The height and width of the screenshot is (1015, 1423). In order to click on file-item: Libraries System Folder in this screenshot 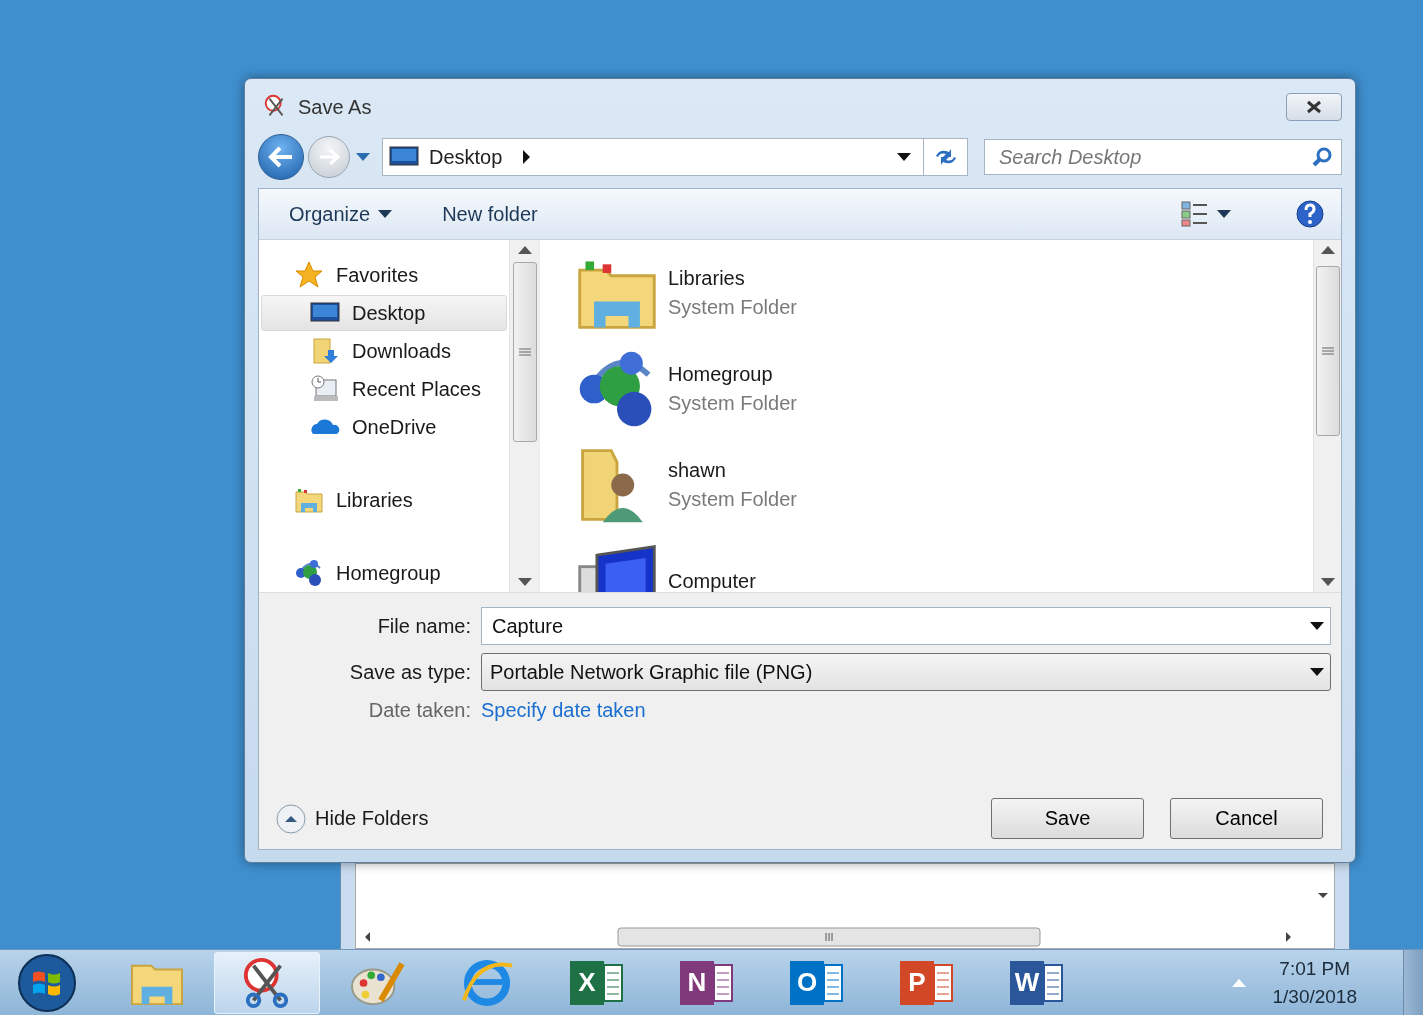, I will do `click(943, 293)`.